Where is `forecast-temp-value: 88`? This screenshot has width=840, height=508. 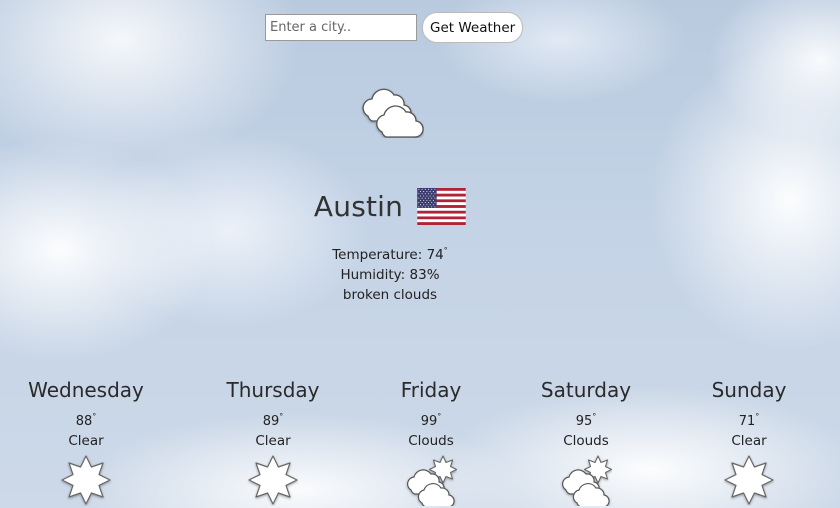
forecast-temp-value: 88 is located at coordinates (84, 421).